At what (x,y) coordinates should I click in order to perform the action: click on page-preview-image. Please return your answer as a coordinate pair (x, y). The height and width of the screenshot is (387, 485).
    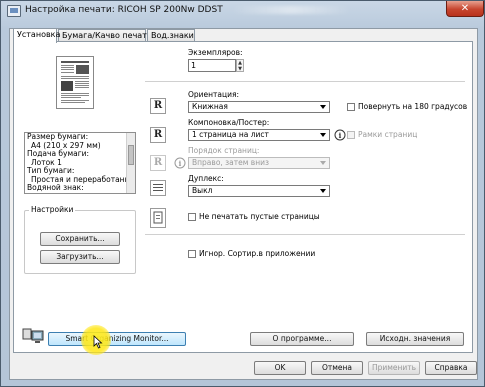
    Looking at the image, I should click on (75, 82).